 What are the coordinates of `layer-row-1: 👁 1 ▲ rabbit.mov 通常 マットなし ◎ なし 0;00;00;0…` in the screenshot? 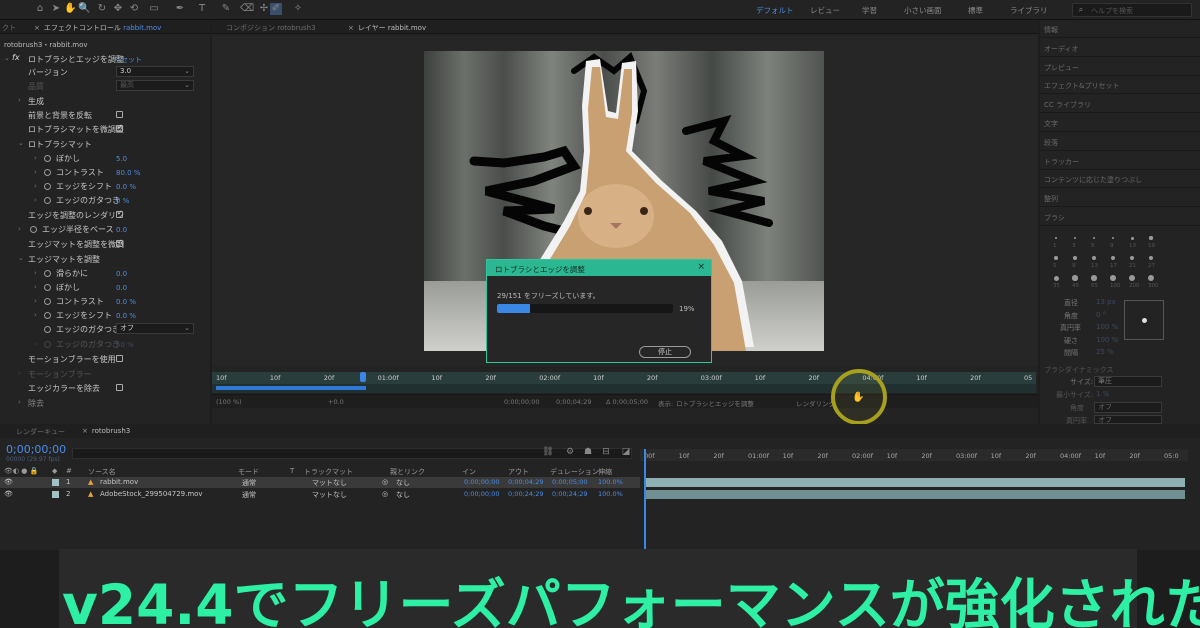 It's located at (320, 482).